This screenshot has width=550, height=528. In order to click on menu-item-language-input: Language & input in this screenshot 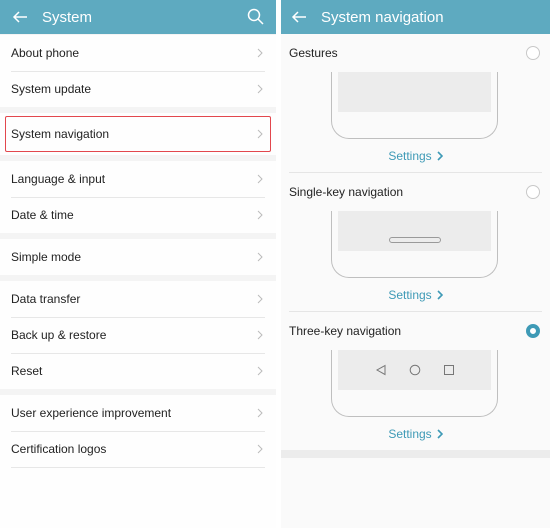, I will do `click(138, 179)`.